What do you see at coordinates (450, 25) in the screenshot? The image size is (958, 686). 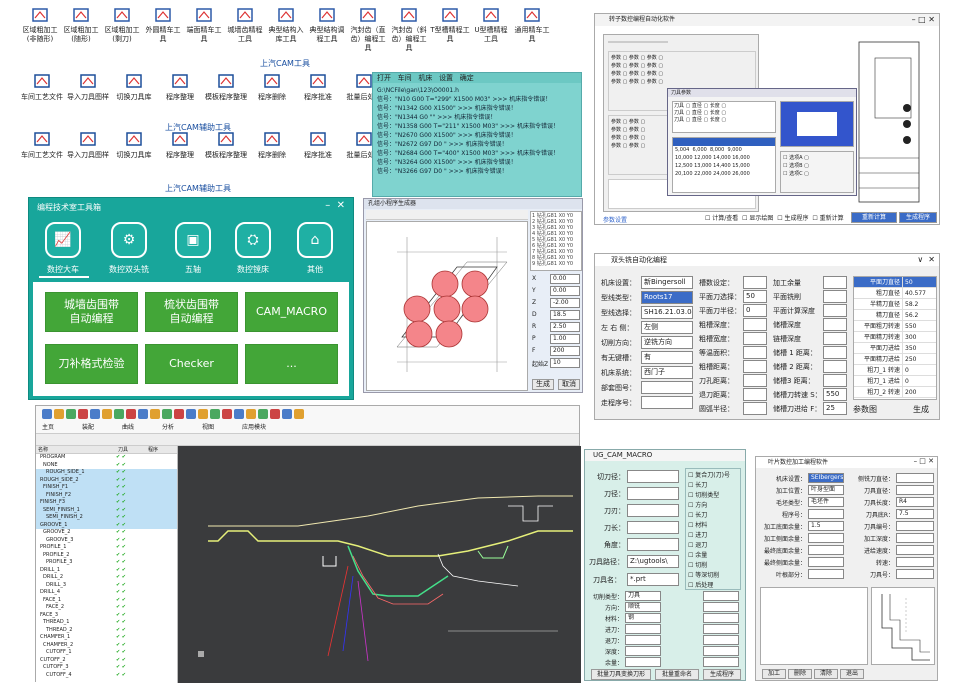 I see `cam-tool-button: T型槽精程工具` at bounding box center [450, 25].